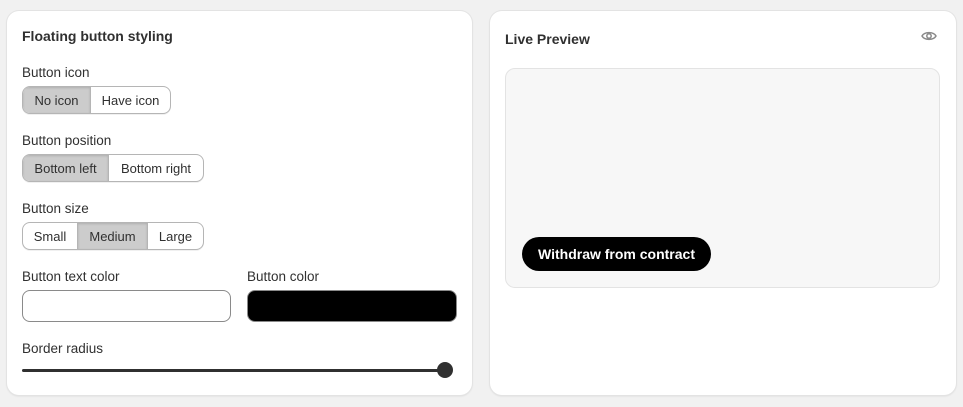 The width and height of the screenshot is (963, 407). What do you see at coordinates (97, 36) in the screenshot?
I see `card-title: Floating button styling` at bounding box center [97, 36].